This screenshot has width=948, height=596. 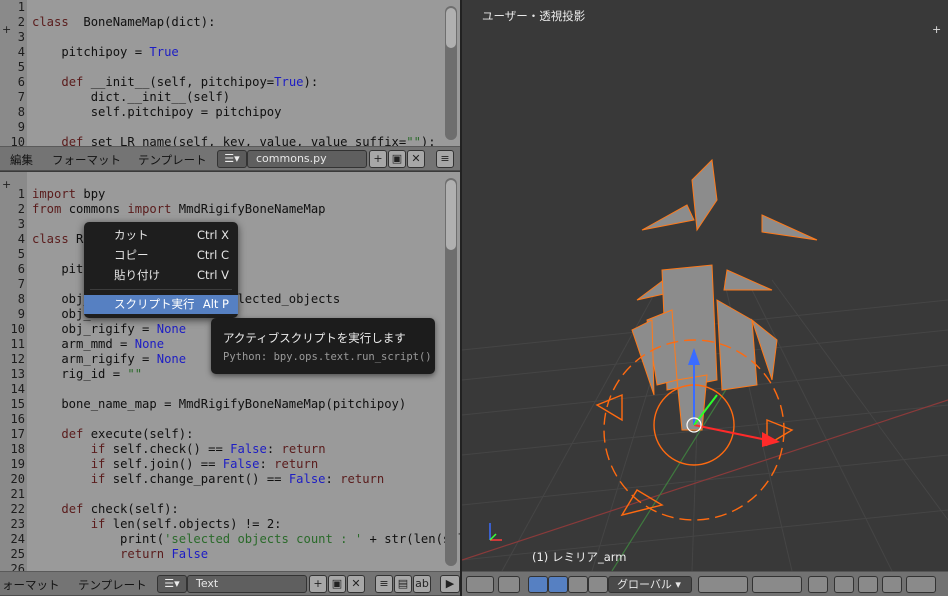 What do you see at coordinates (17, 524) in the screenshot?
I see `line-number: 23` at bounding box center [17, 524].